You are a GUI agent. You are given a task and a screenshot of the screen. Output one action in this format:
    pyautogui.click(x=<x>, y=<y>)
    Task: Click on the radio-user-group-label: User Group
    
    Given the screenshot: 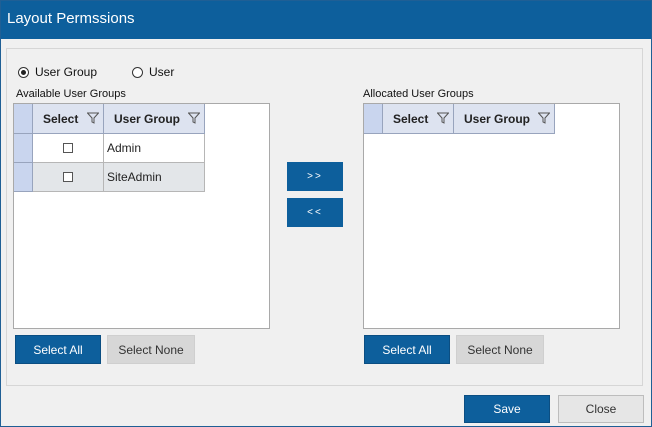 What is the action you would take?
    pyautogui.click(x=66, y=72)
    